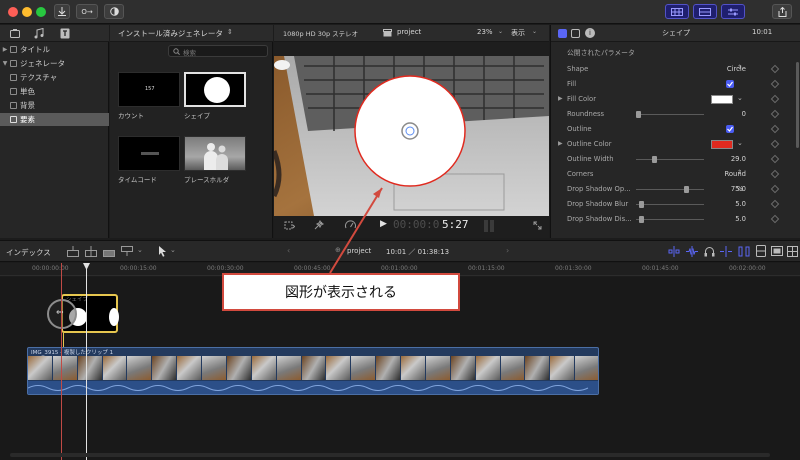 Image resolution: width=800 pixels, height=460 pixels. I want to click on annotation-arrow, so click(356, 230).